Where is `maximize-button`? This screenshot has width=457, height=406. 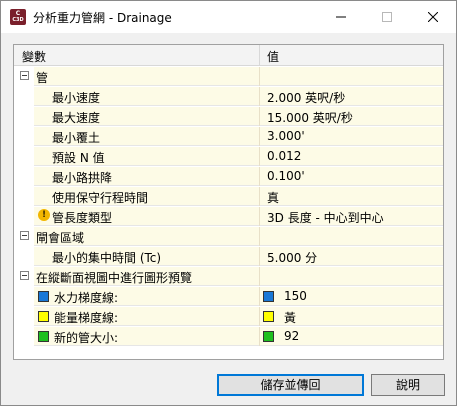 maximize-button is located at coordinates (387, 17).